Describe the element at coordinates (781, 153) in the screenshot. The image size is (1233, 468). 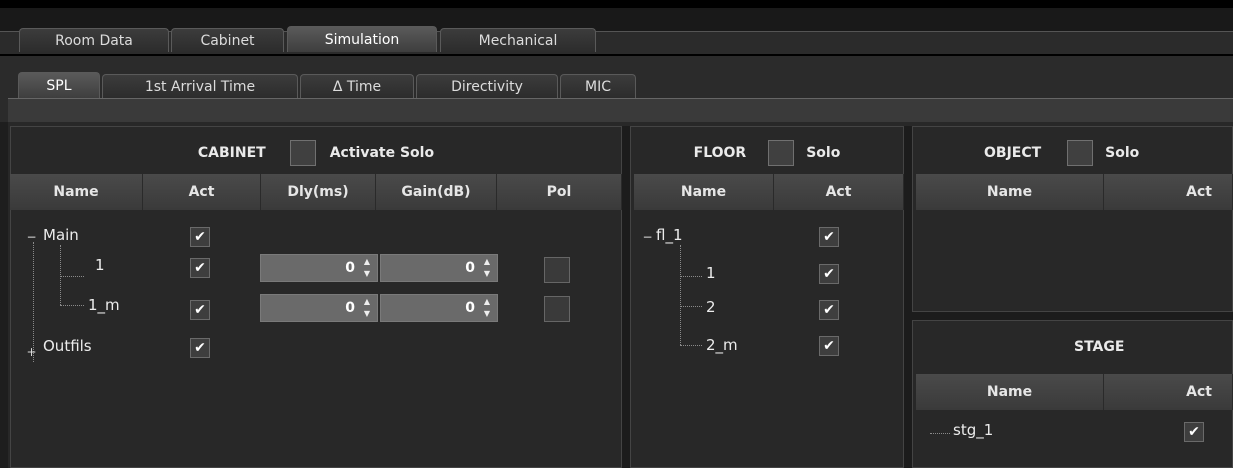
I see `floor-solo-checkbox` at that location.